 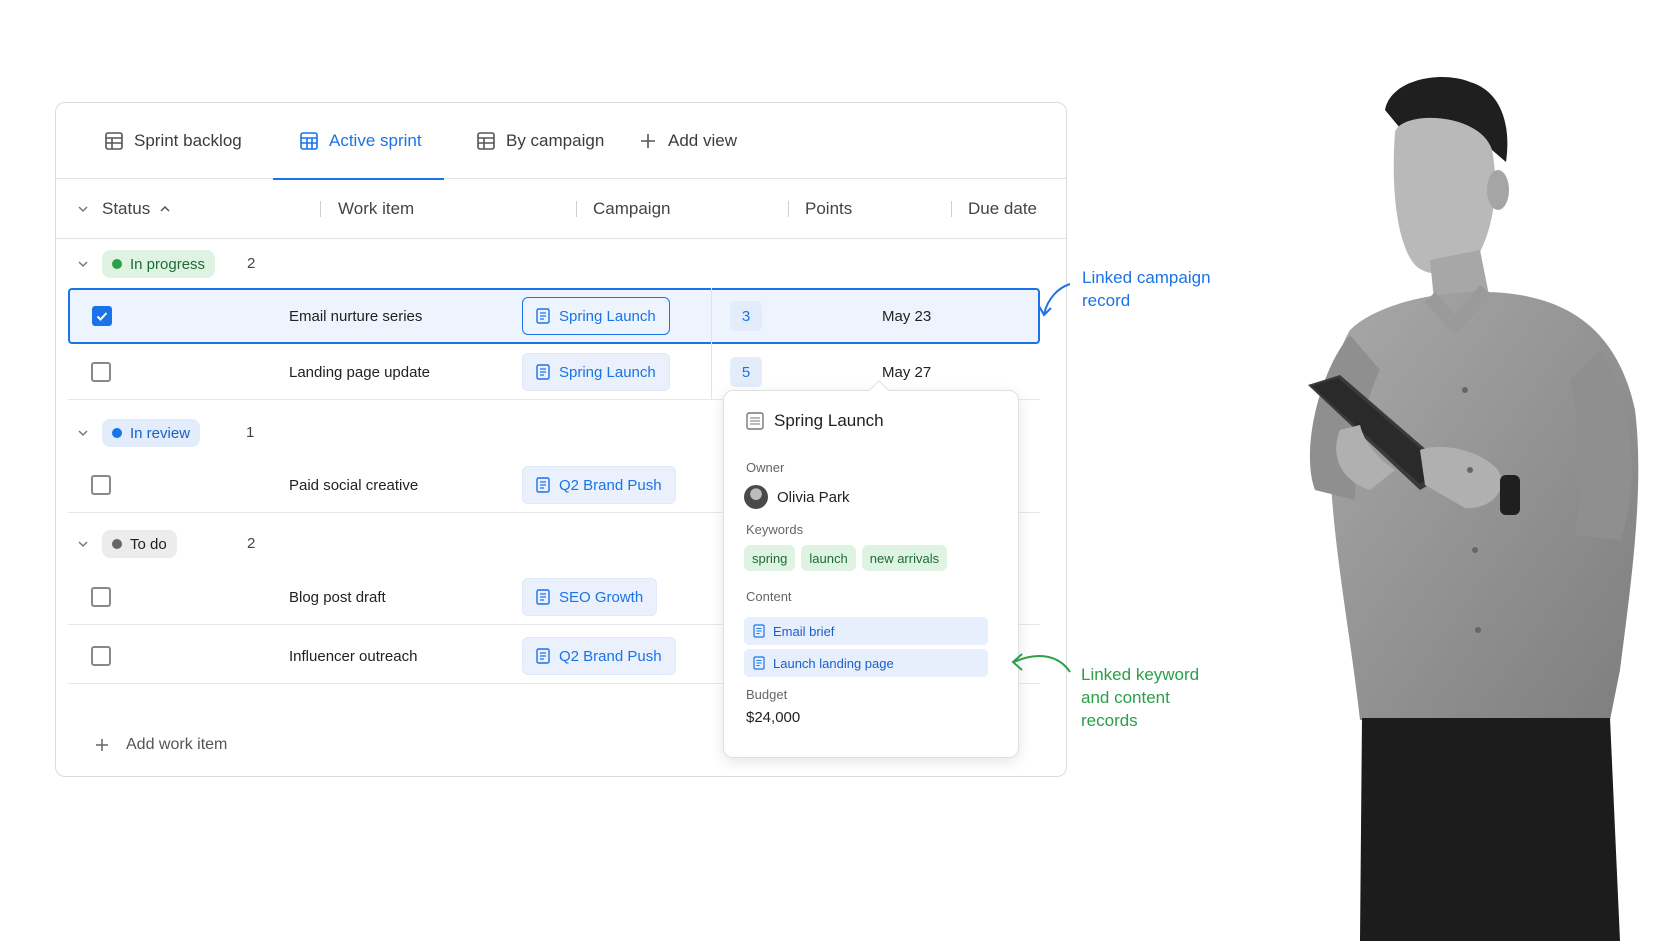 I want to click on tab-label: Active sprint, so click(x=375, y=140).